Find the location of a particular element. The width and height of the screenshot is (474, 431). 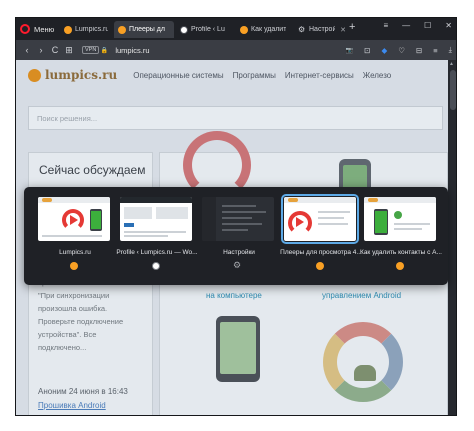

tab-profile: Profile ‹ Lu is located at coordinates (205, 29).